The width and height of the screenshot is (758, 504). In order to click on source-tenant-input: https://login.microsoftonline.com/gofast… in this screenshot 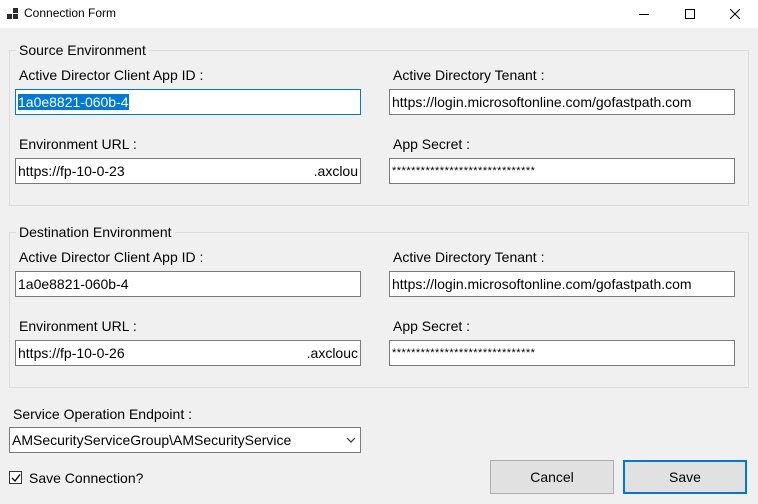, I will do `click(562, 102)`.